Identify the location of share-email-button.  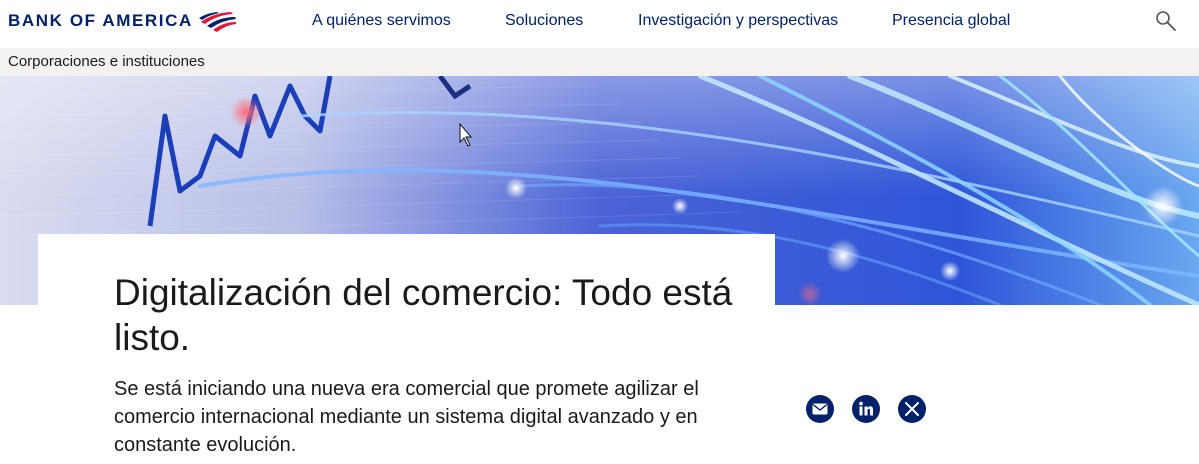
(820, 409).